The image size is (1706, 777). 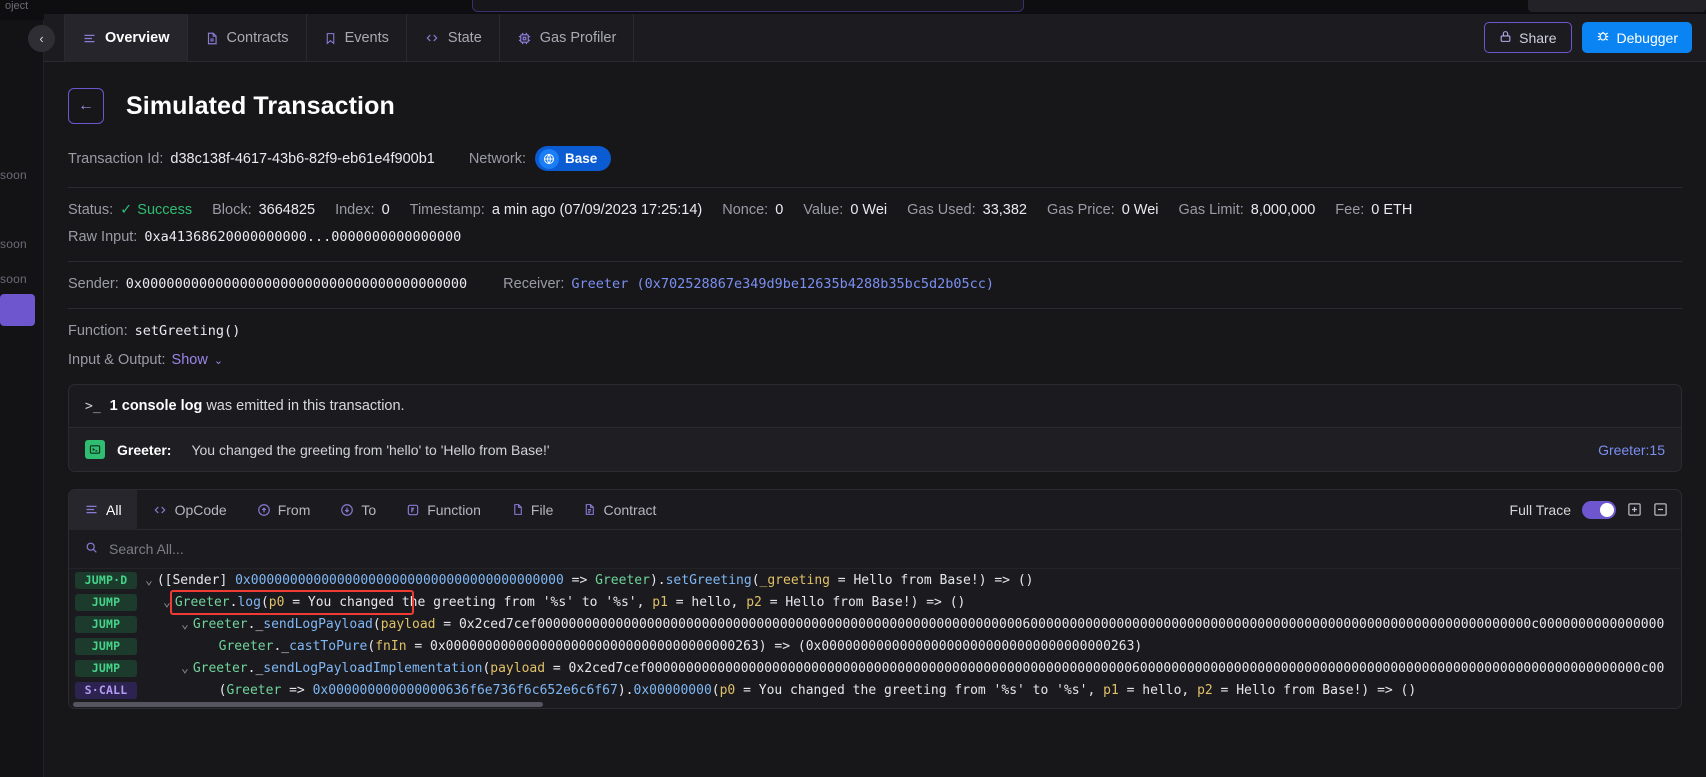 What do you see at coordinates (1205, 690) in the screenshot?
I see `trace-token: p2` at bounding box center [1205, 690].